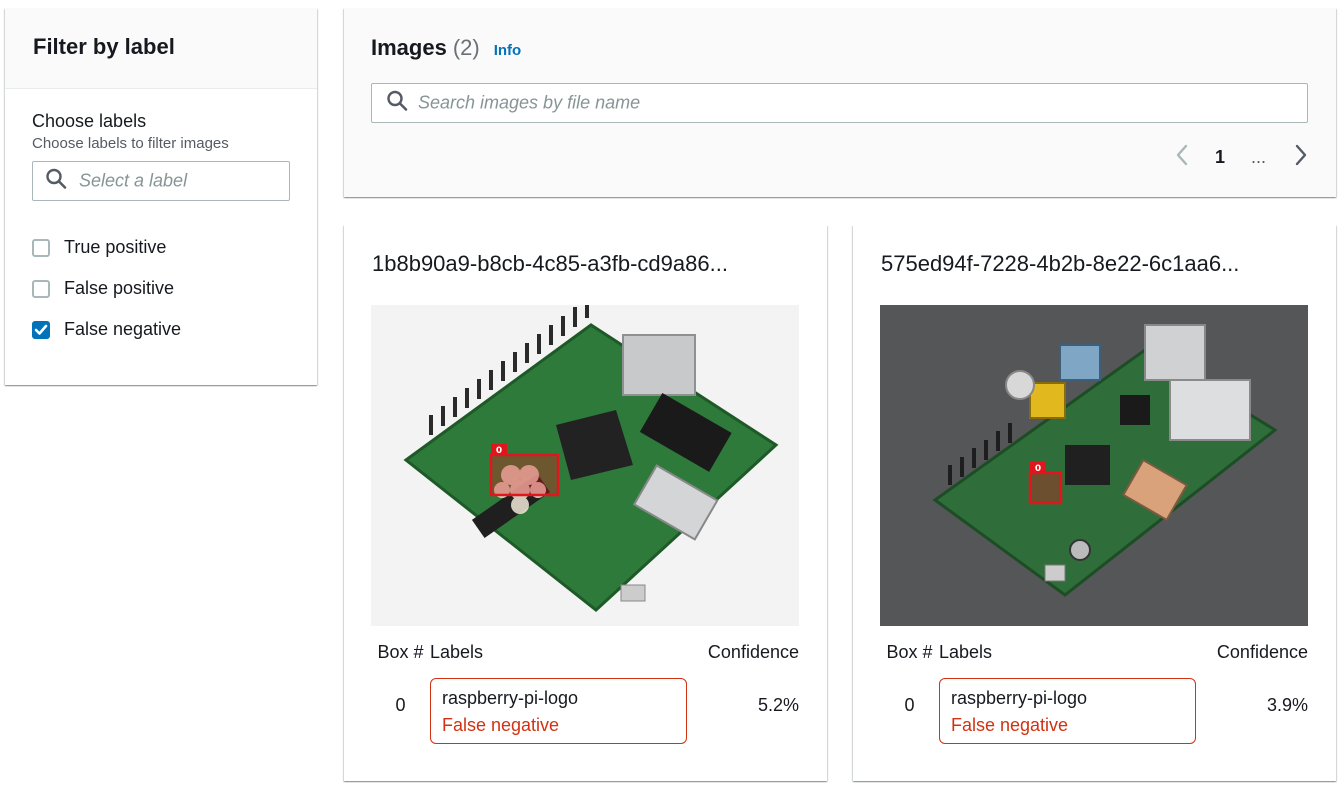 This screenshot has width=1342, height=788. I want to click on next-page-icon, so click(1301, 157).